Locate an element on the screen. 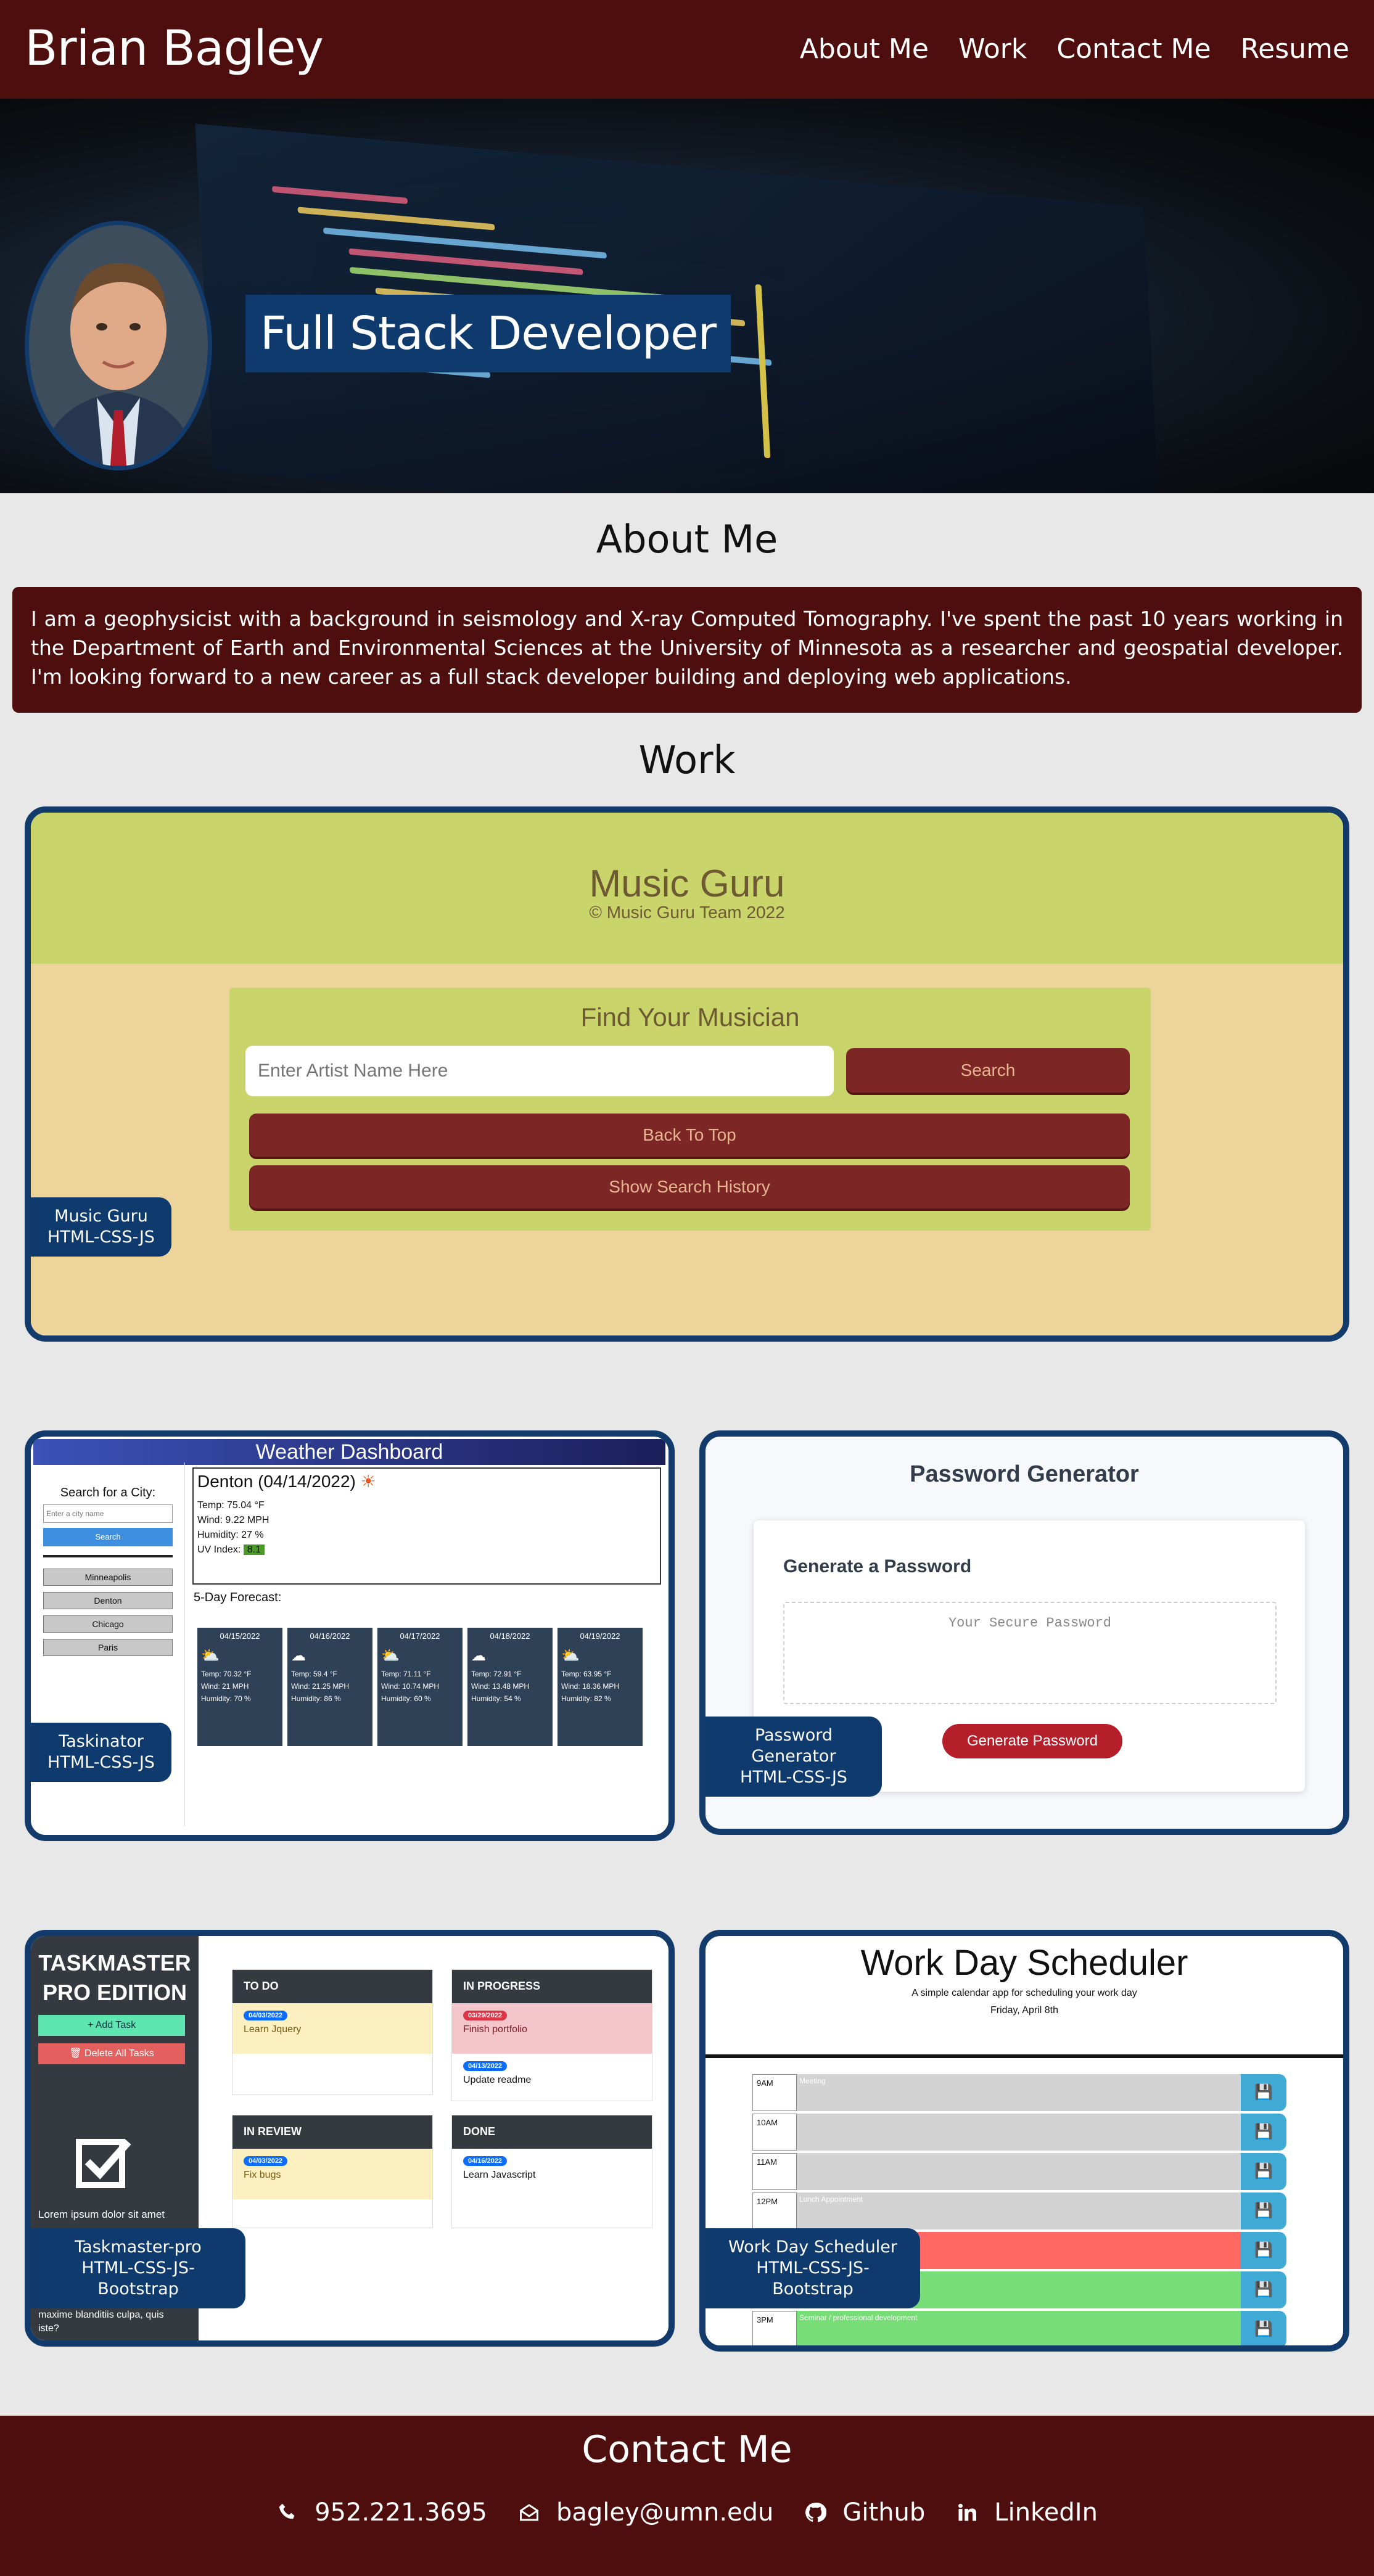 The image size is (1374, 2576). time-block-row: 10AM 💾 is located at coordinates (1019, 2132).